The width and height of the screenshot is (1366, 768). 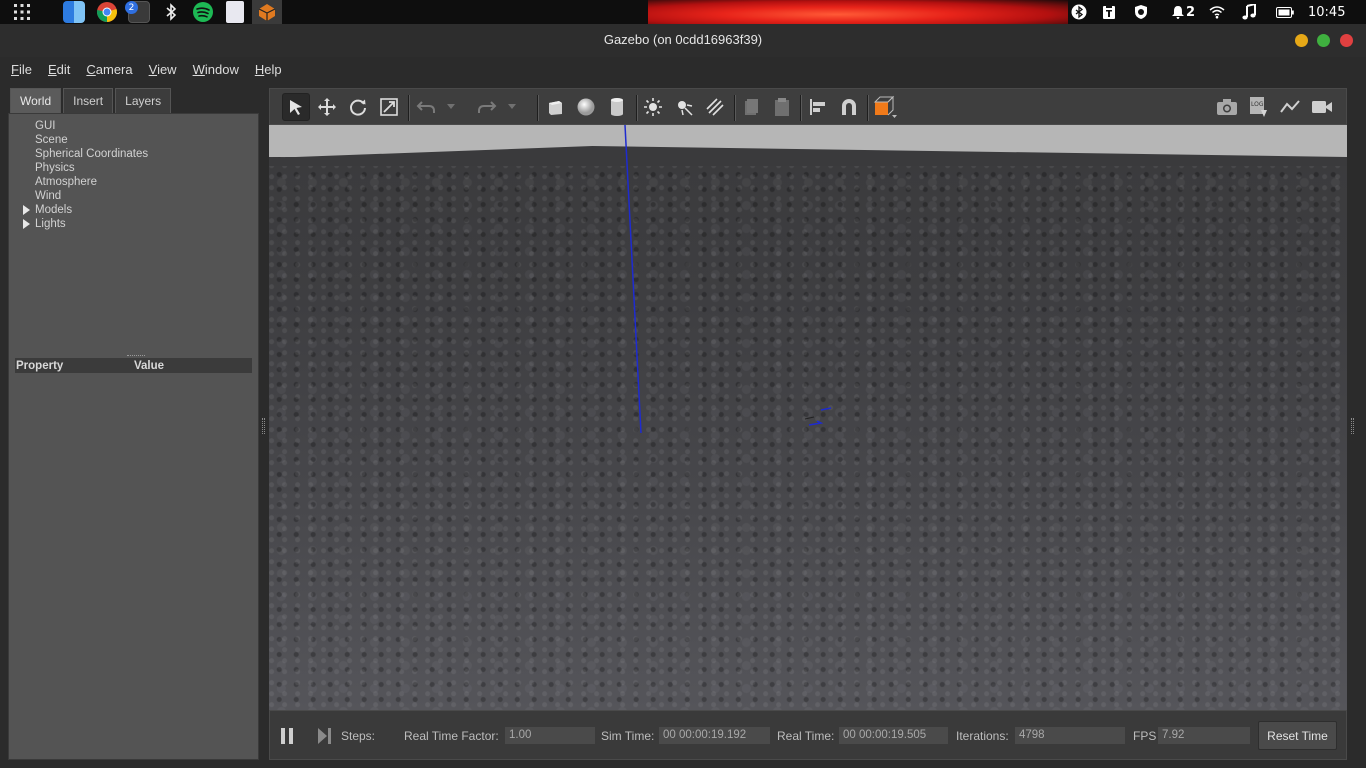 I want to click on sphere-shape-button, so click(x=586, y=107).